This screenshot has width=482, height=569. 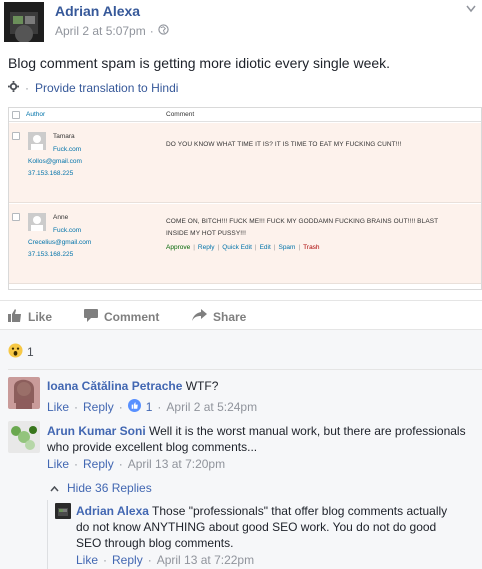 I want to click on reply-time: April 13 at 7:22pm, so click(x=205, y=560).